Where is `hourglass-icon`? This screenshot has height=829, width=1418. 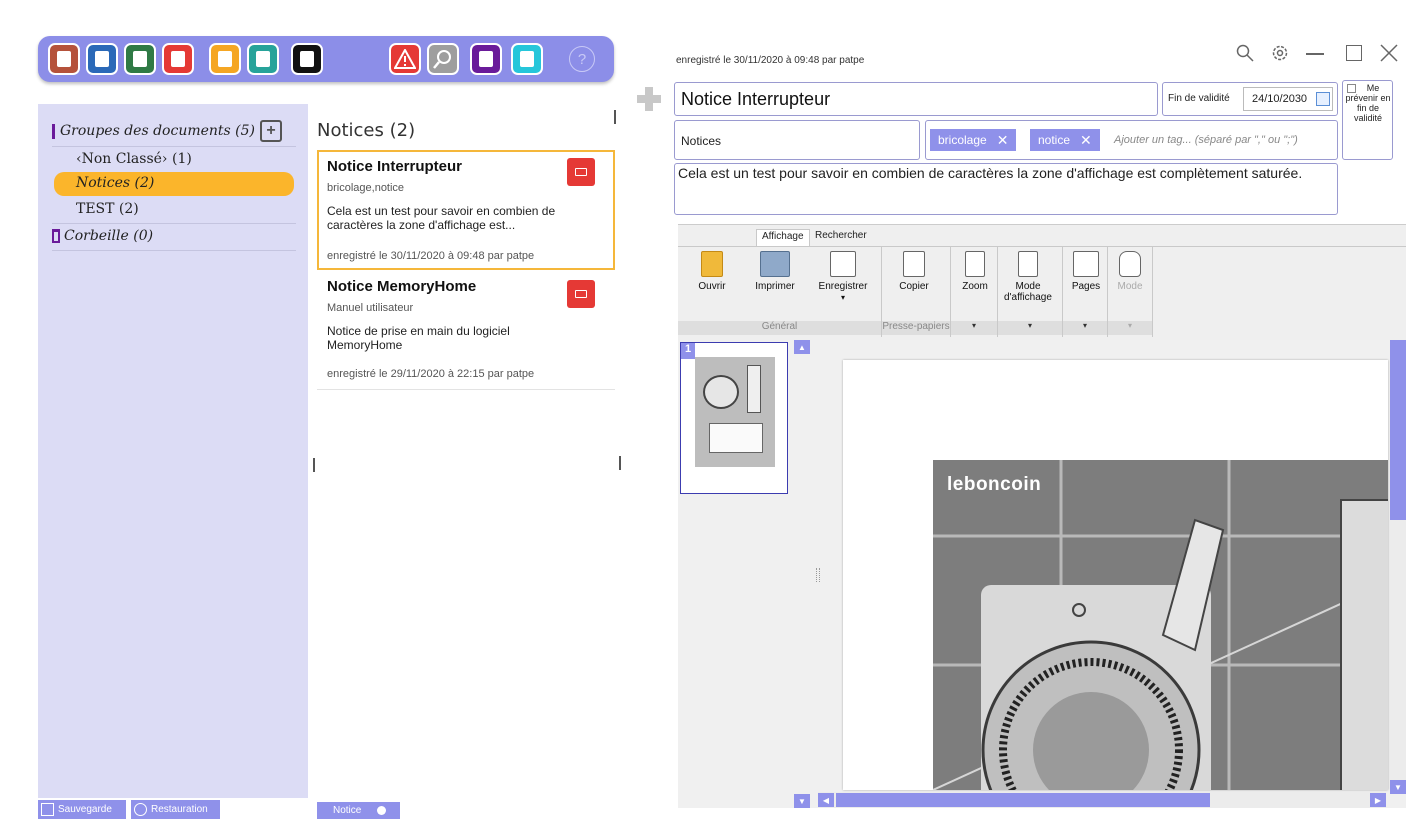
hourglass-icon is located at coordinates (64, 59).